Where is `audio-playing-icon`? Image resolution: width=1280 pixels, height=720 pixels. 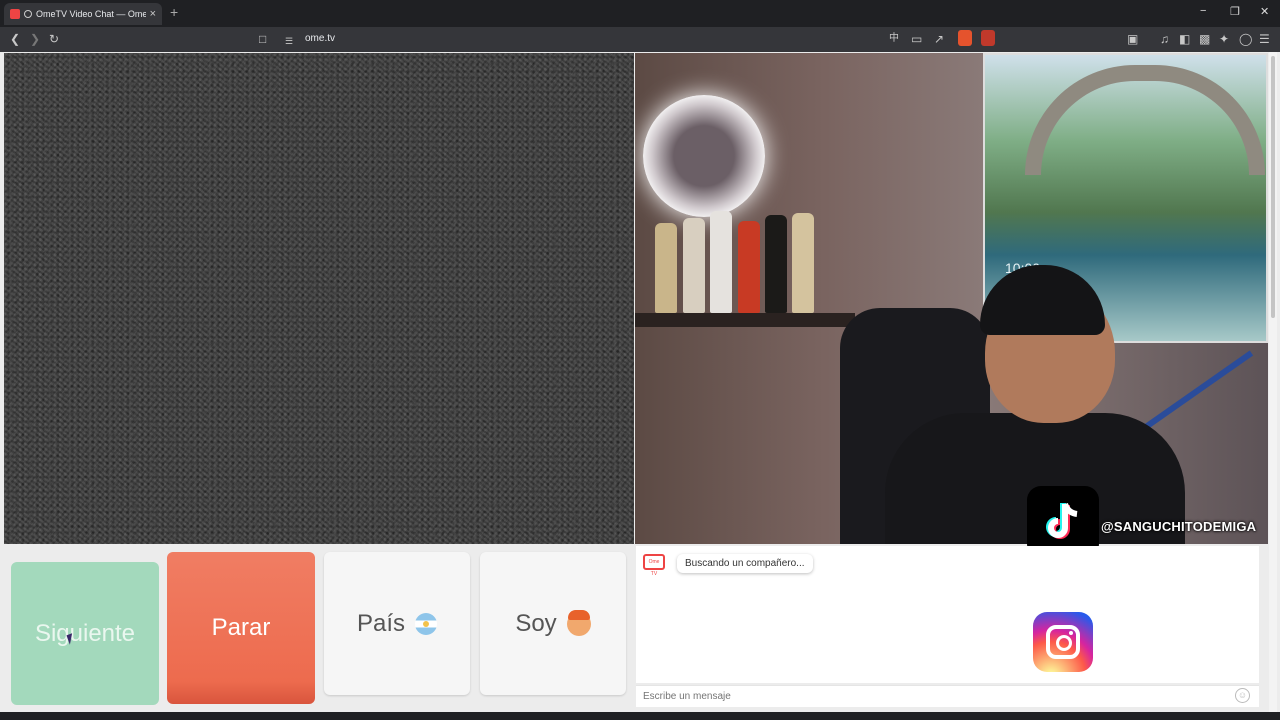 audio-playing-icon is located at coordinates (28, 14).